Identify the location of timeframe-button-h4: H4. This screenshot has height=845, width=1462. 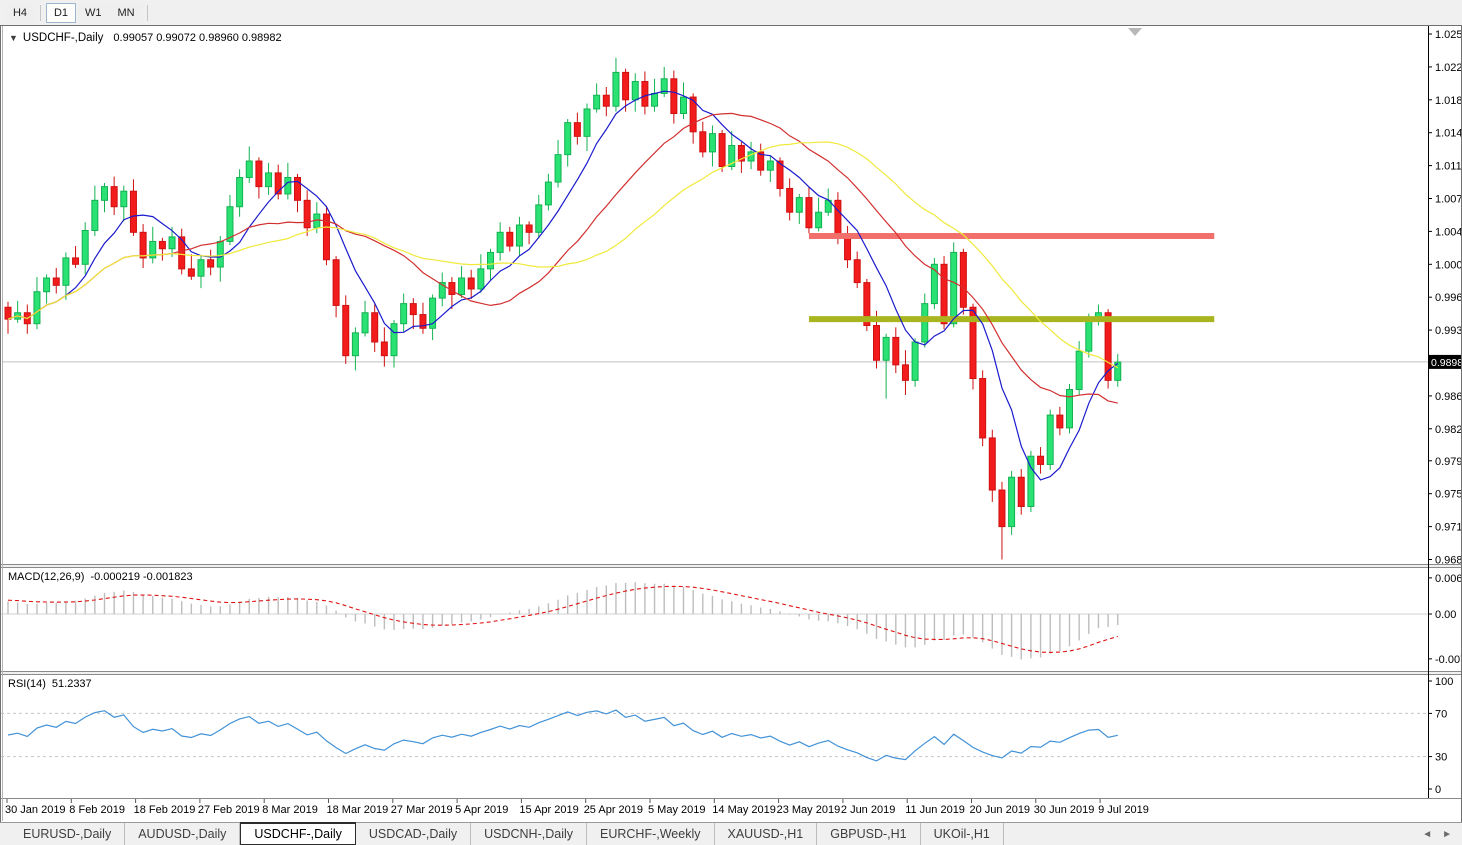
(20, 12).